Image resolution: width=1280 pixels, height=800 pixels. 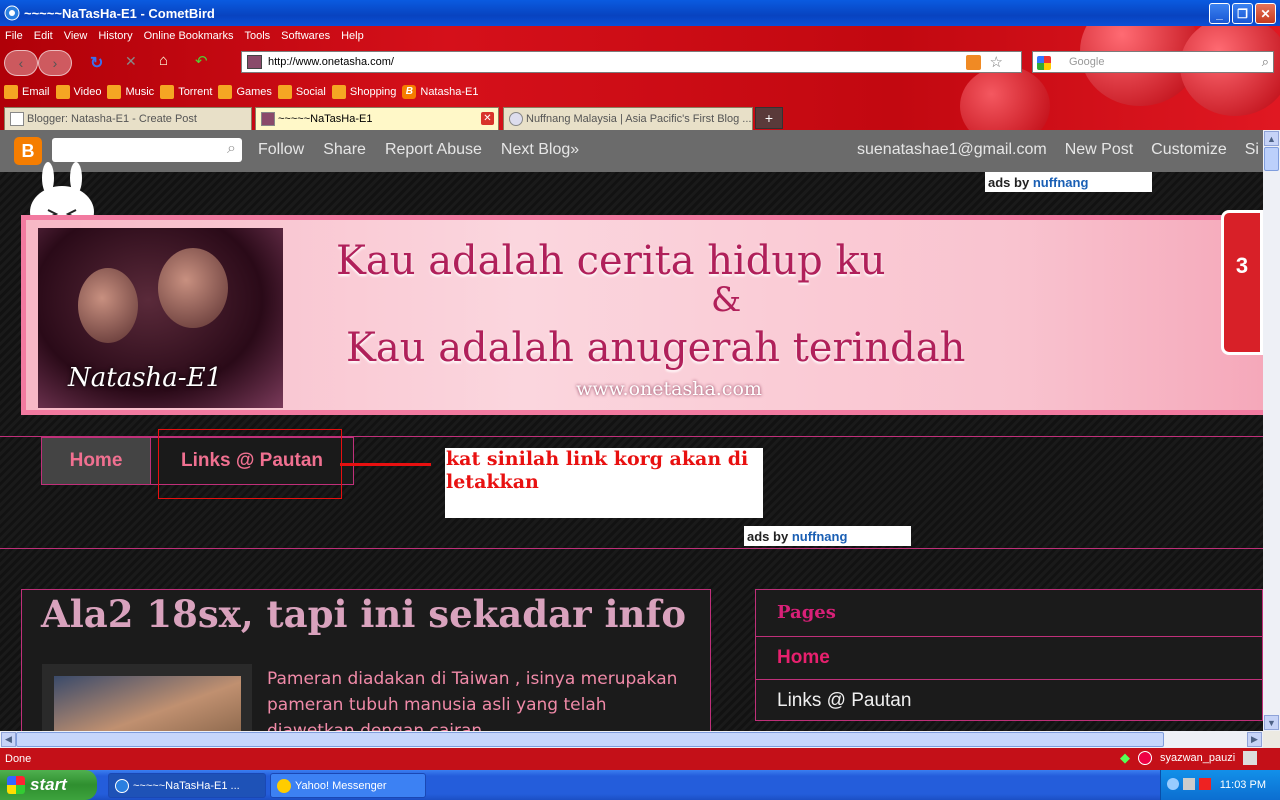 What do you see at coordinates (440, 92) in the screenshot?
I see `bookmark-natasha: B Natasha-E1` at bounding box center [440, 92].